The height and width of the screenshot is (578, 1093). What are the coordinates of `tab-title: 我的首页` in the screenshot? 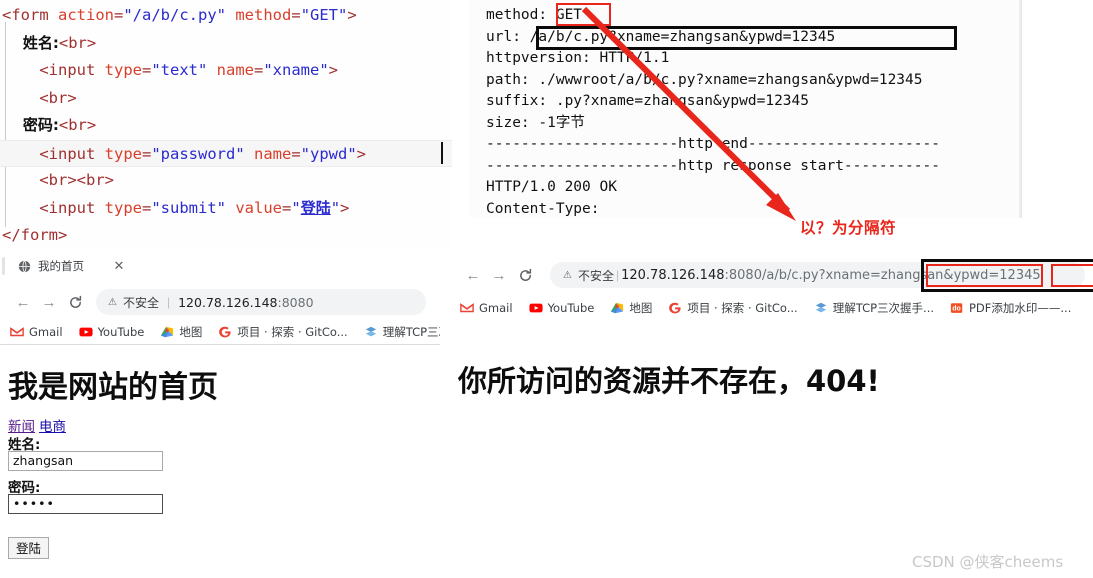 It's located at (61, 266).